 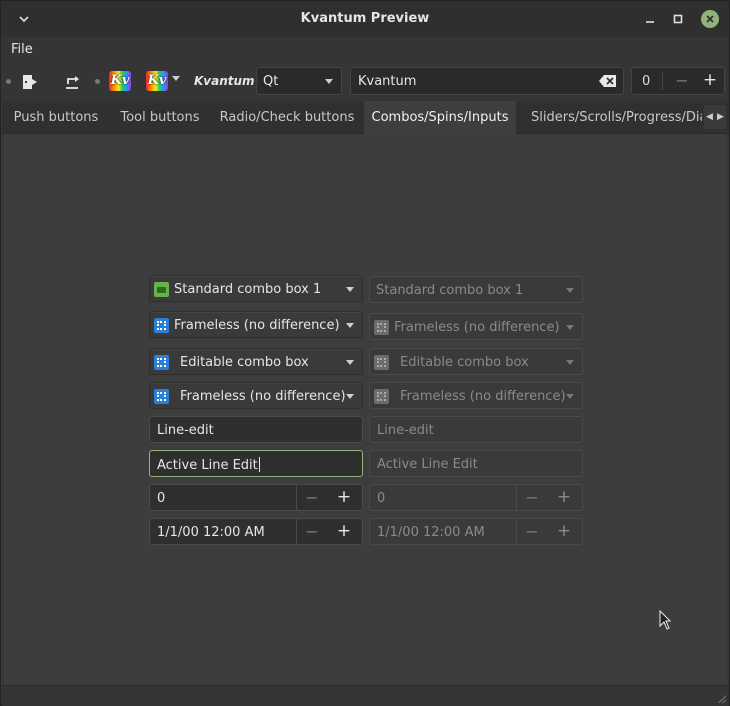 I want to click on toolbar-spinbox: 0 − +, so click(x=678, y=81).